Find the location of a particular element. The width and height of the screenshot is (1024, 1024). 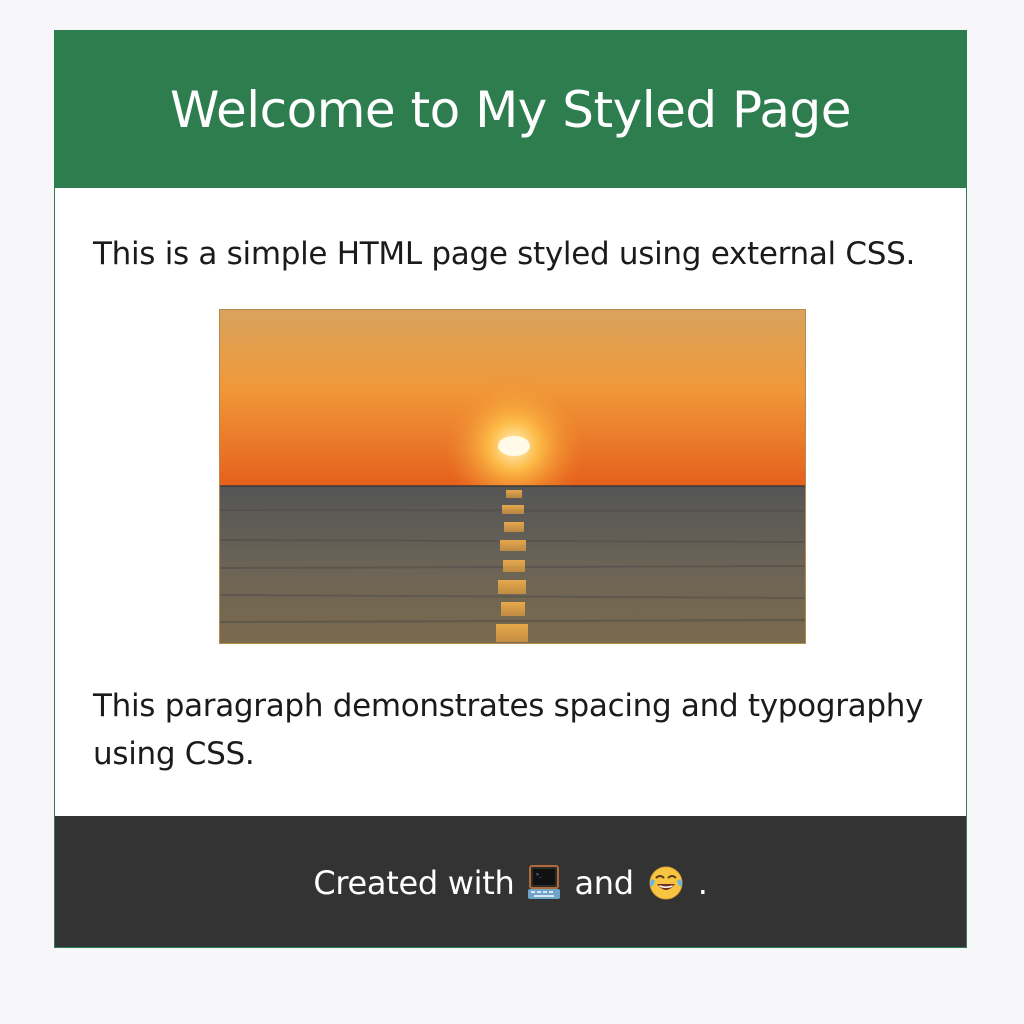

laughing-emoji-icon is located at coordinates (666, 883).